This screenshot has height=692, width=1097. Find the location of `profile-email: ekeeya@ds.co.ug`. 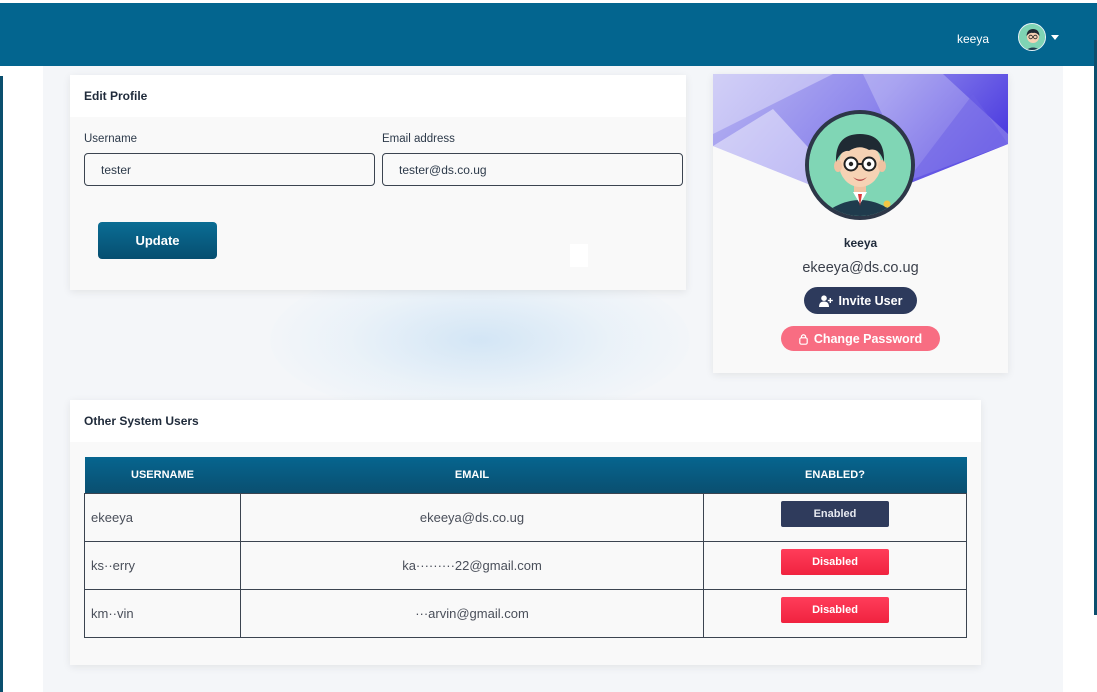

profile-email: ekeeya@ds.co.ug is located at coordinates (860, 268).